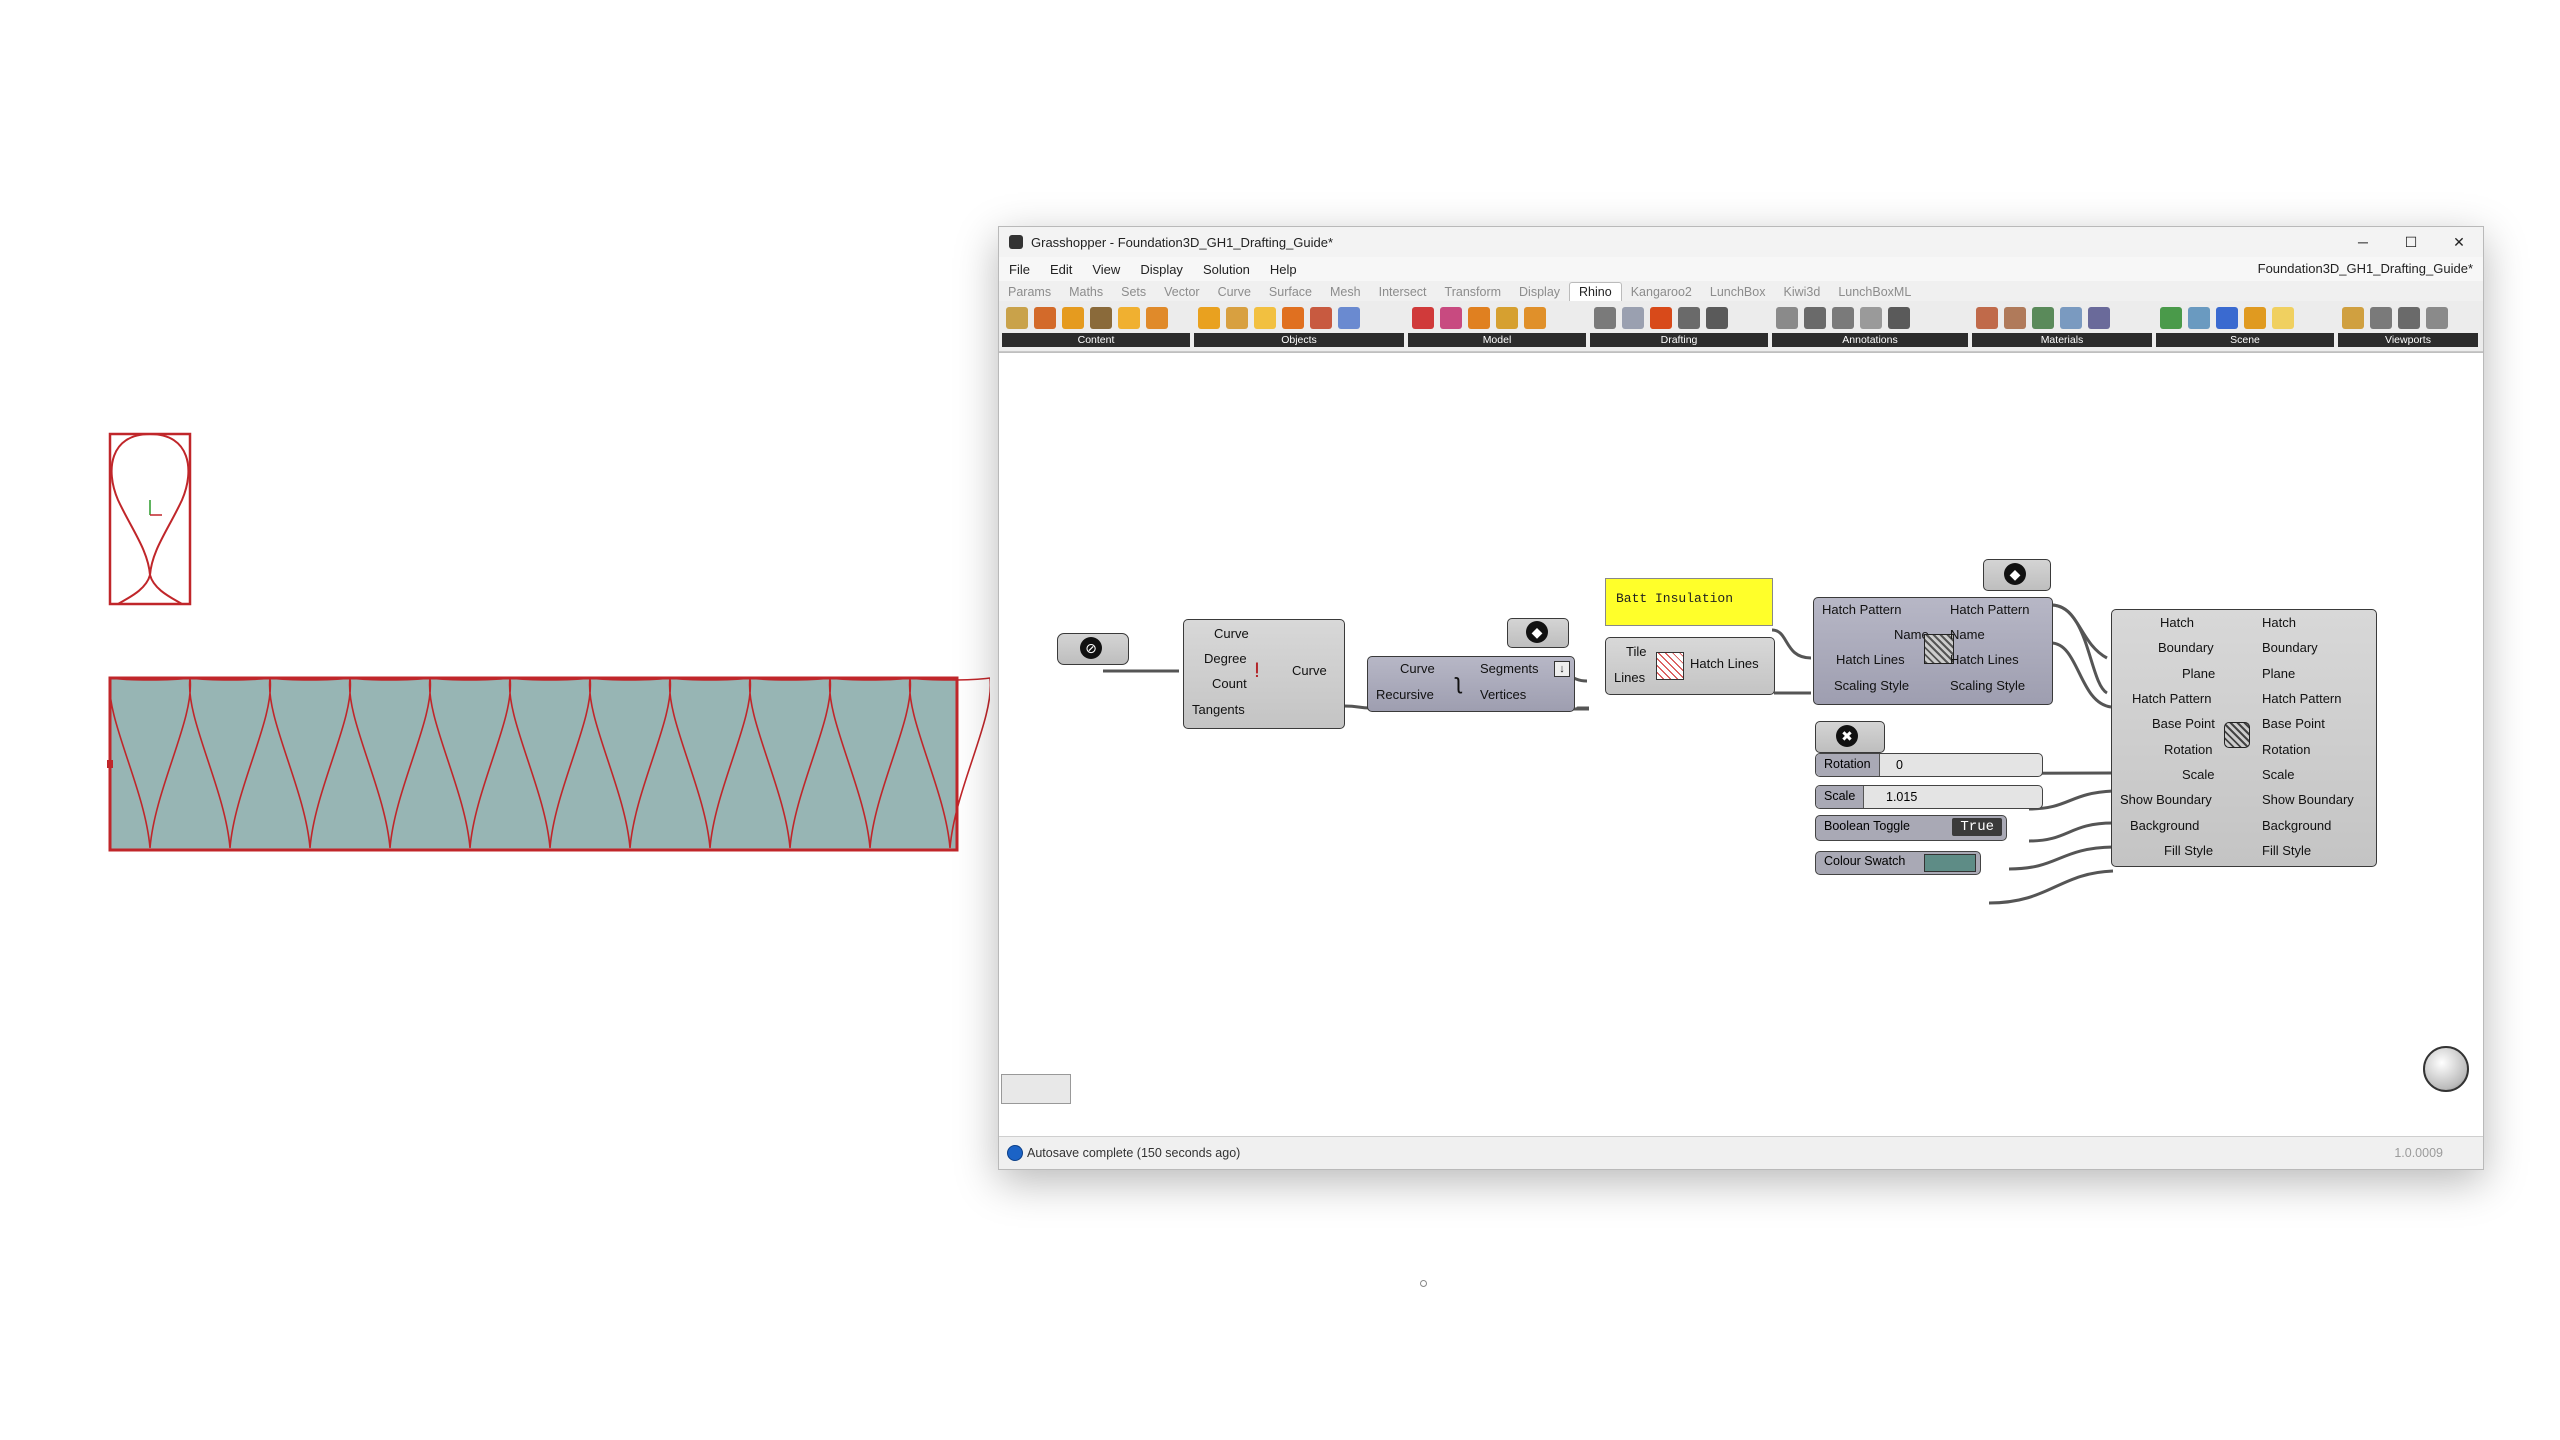 This screenshot has height=1440, width=2560. What do you see at coordinates (1133, 292) in the screenshot?
I see `tab-sets: Sets` at bounding box center [1133, 292].